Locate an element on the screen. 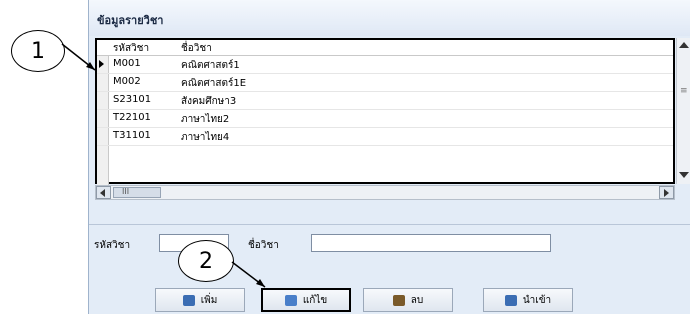 This screenshot has height=314, width=690. callout-2-arrowhead is located at coordinates (260, 283).